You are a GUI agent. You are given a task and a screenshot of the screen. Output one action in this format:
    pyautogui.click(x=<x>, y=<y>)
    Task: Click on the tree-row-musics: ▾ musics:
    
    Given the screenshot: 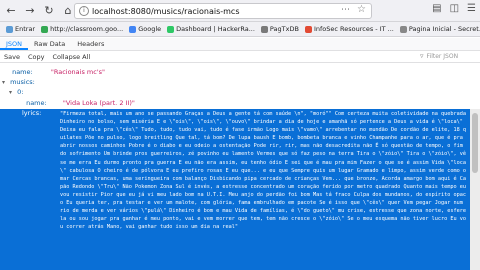 What is the action you would take?
    pyautogui.click(x=240, y=82)
    